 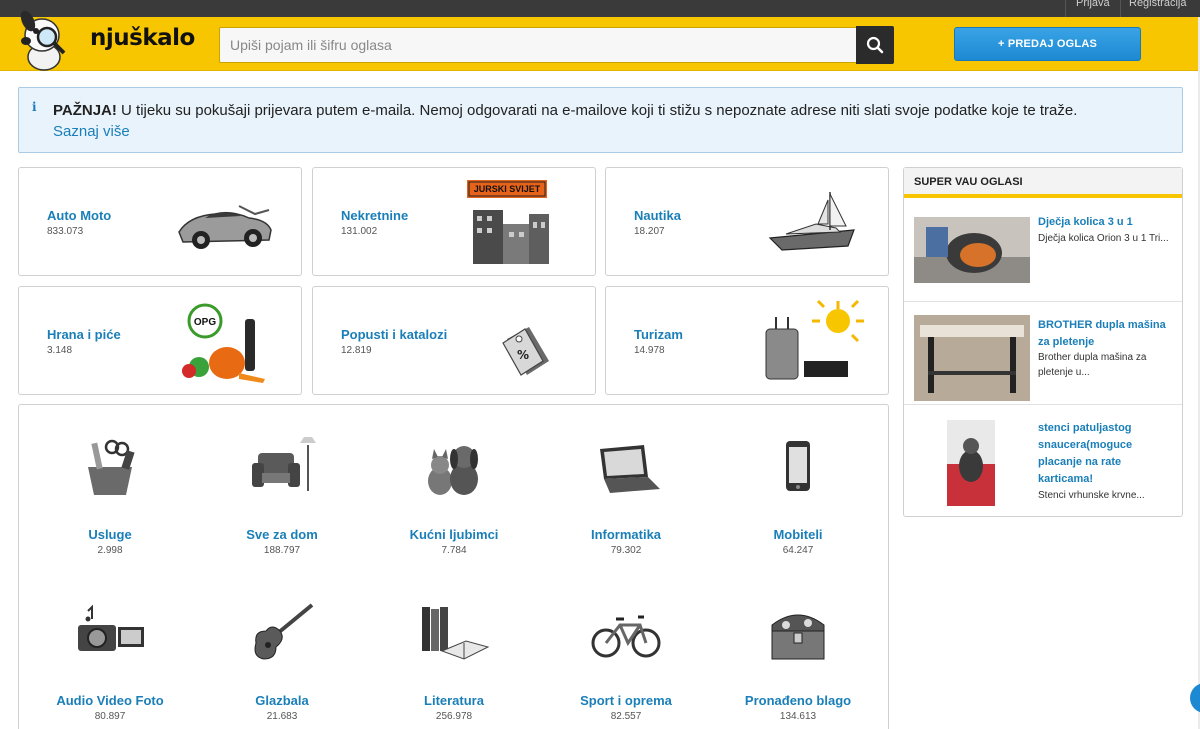 I want to click on category-count: 188.797, so click(x=282, y=550).